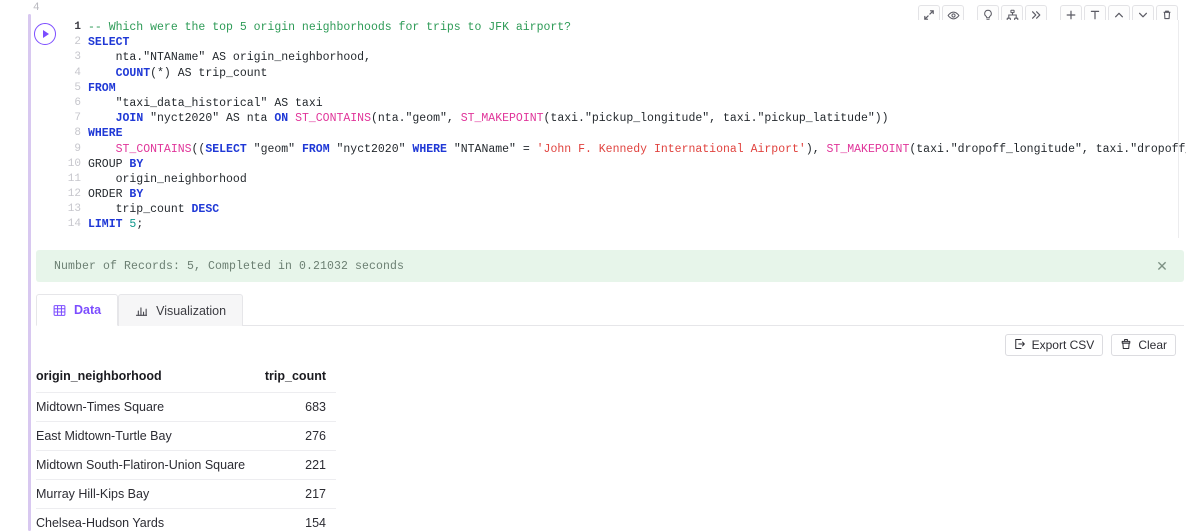 The image size is (1200, 531). What do you see at coordinates (77, 57) in the screenshot?
I see `line-number: 3` at bounding box center [77, 57].